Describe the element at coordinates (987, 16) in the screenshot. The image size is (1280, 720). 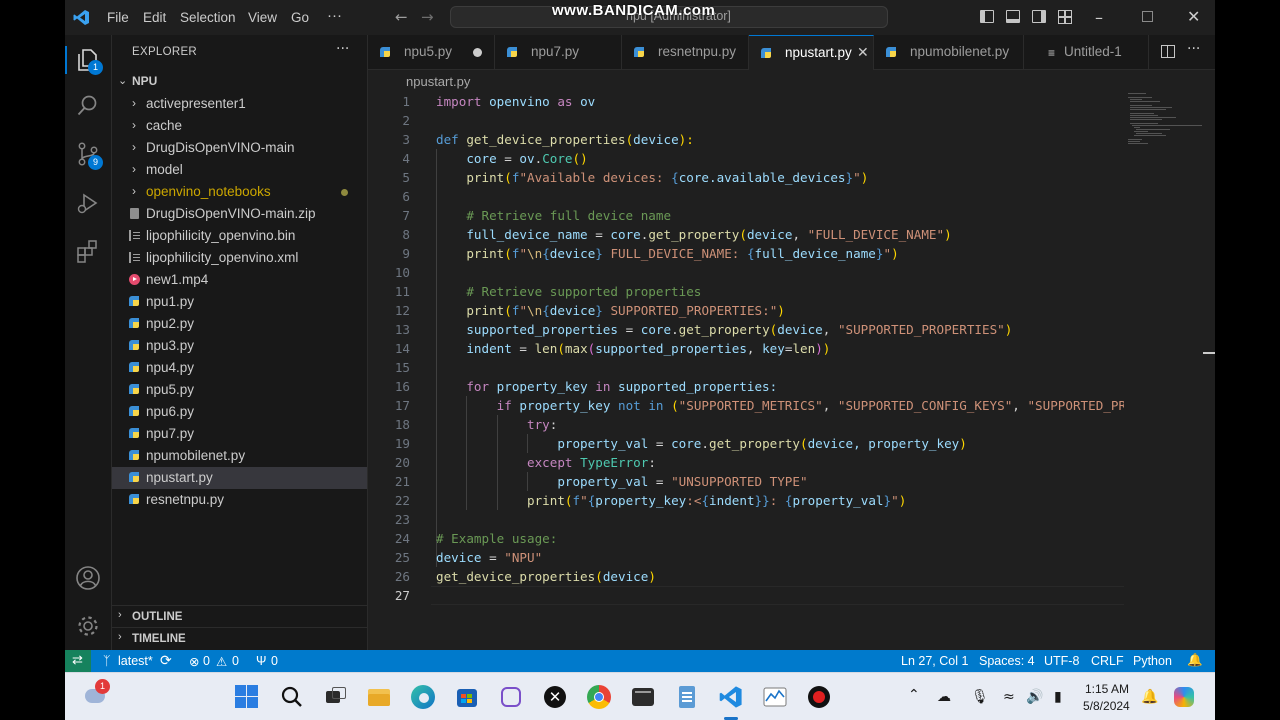
I see `toggle-sidebar-icon` at that location.